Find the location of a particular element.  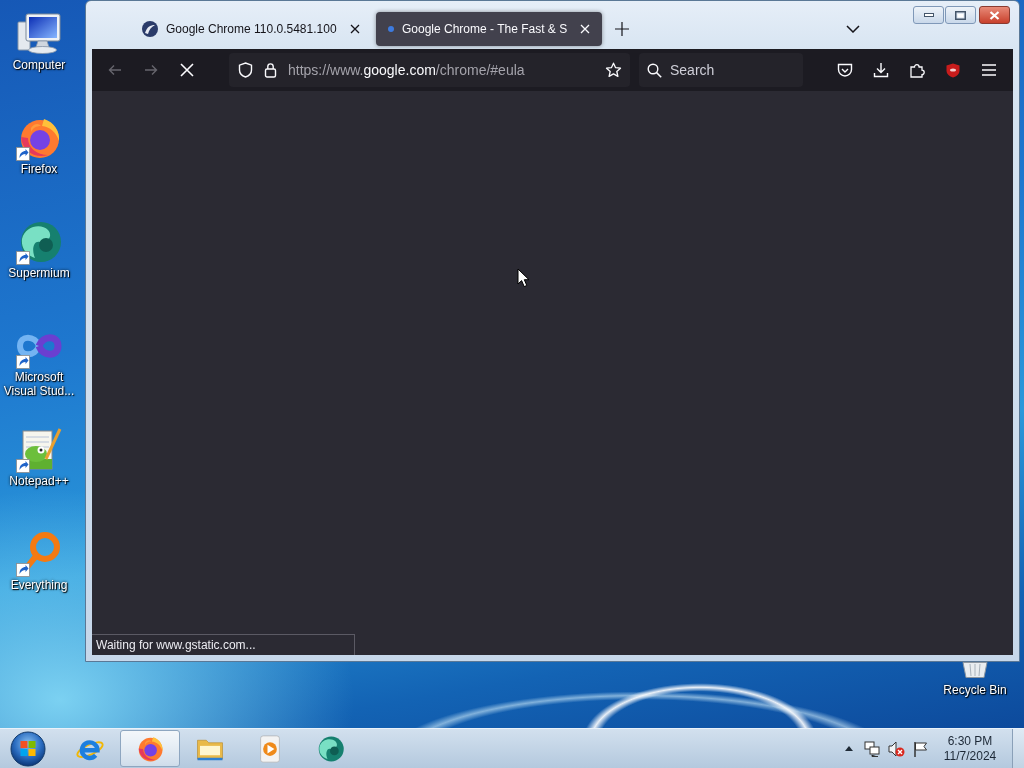

download-icon is located at coordinates (881, 70).